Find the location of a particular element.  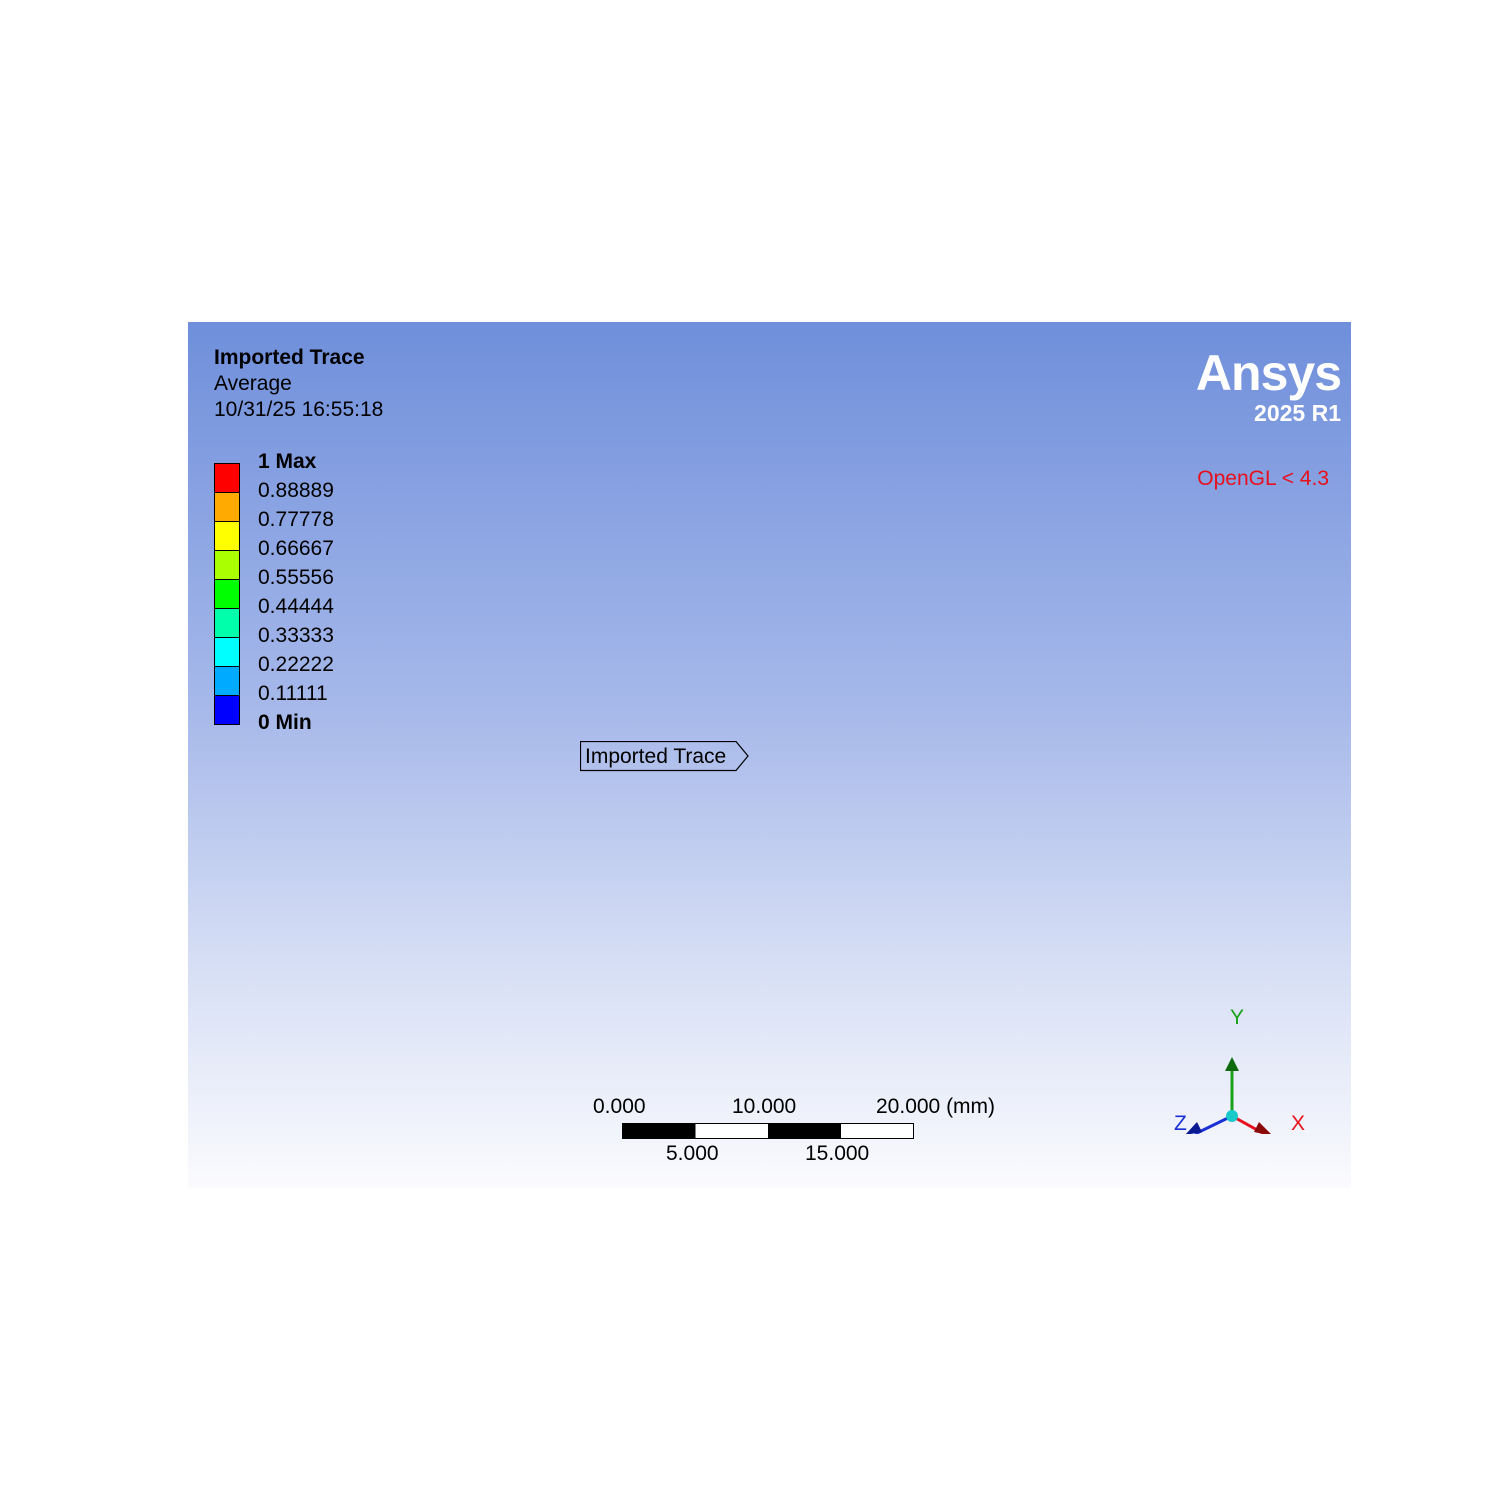

ansys-logo: Ansys 2025 R1 is located at coordinates (1268, 385).